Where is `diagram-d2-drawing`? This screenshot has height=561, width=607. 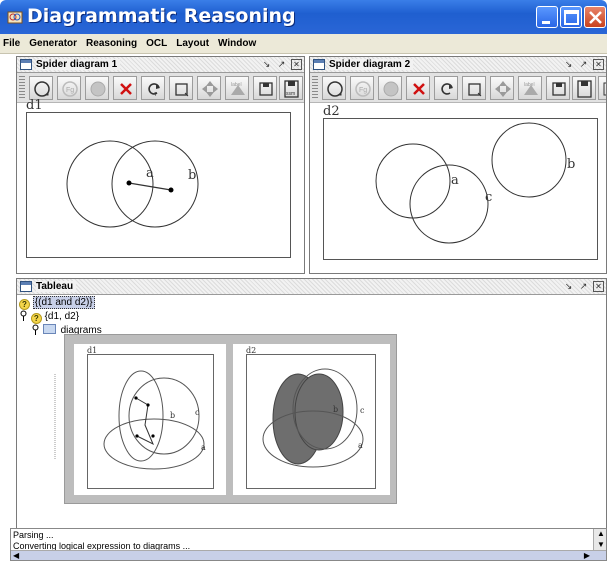
diagram-d2-drawing is located at coordinates (471, 183).